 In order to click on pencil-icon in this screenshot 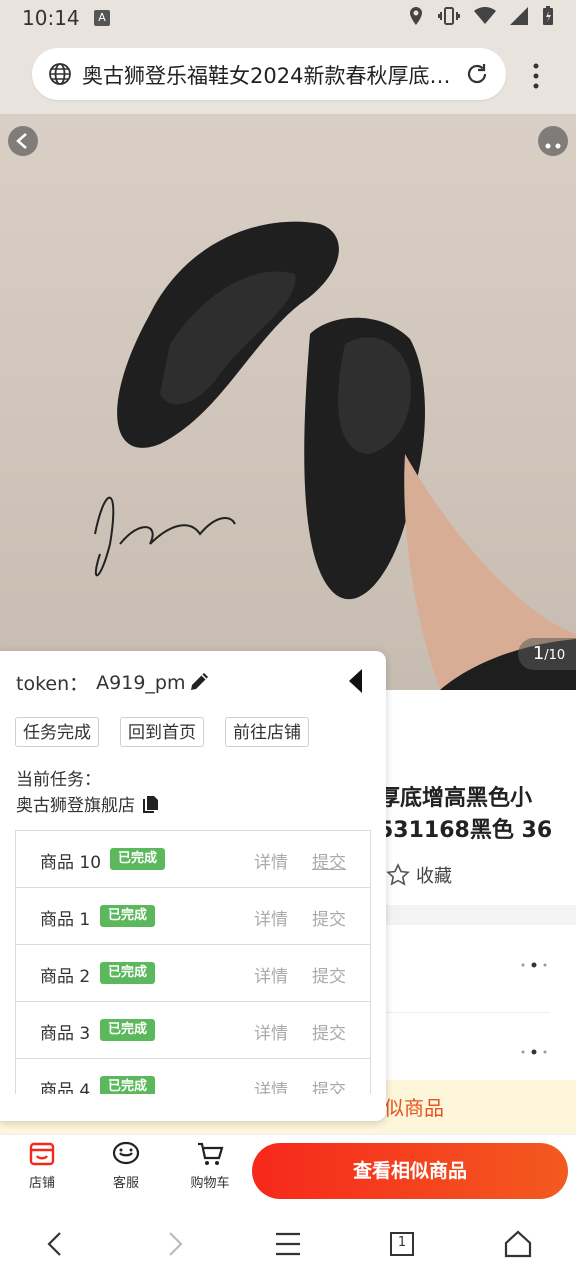, I will do `click(200, 681)`.